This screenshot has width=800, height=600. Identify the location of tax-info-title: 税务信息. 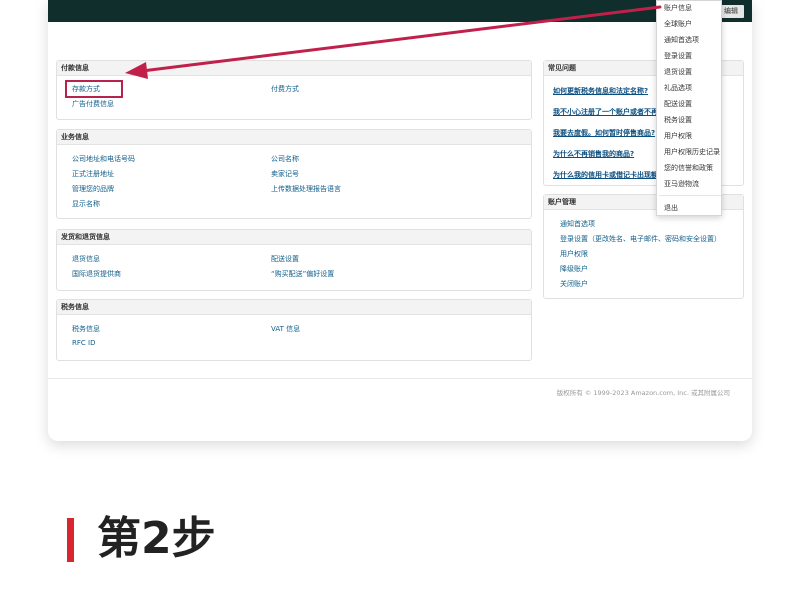
(294, 307).